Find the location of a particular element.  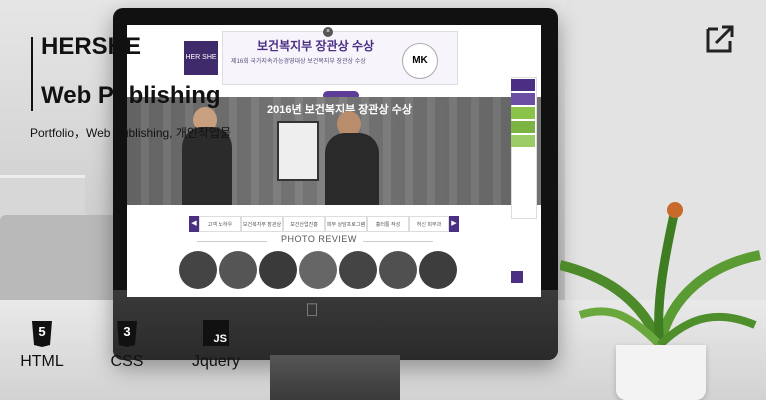

tab-item: 고객 노하우 is located at coordinates (220, 224).